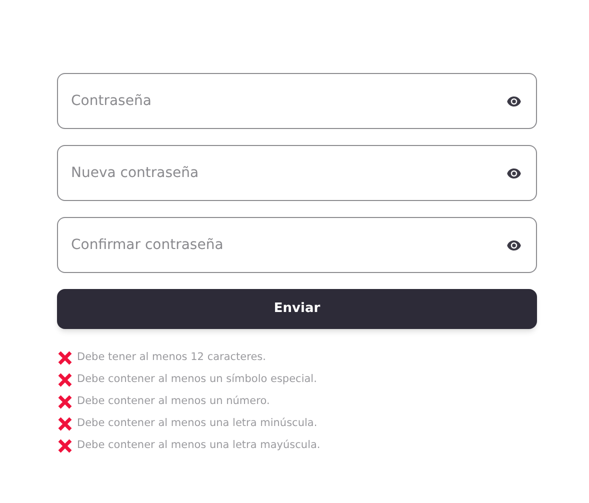 This screenshot has width=589, height=503. I want to click on requirement-text: Debe contener al menos una letra minúscula., so click(197, 424).